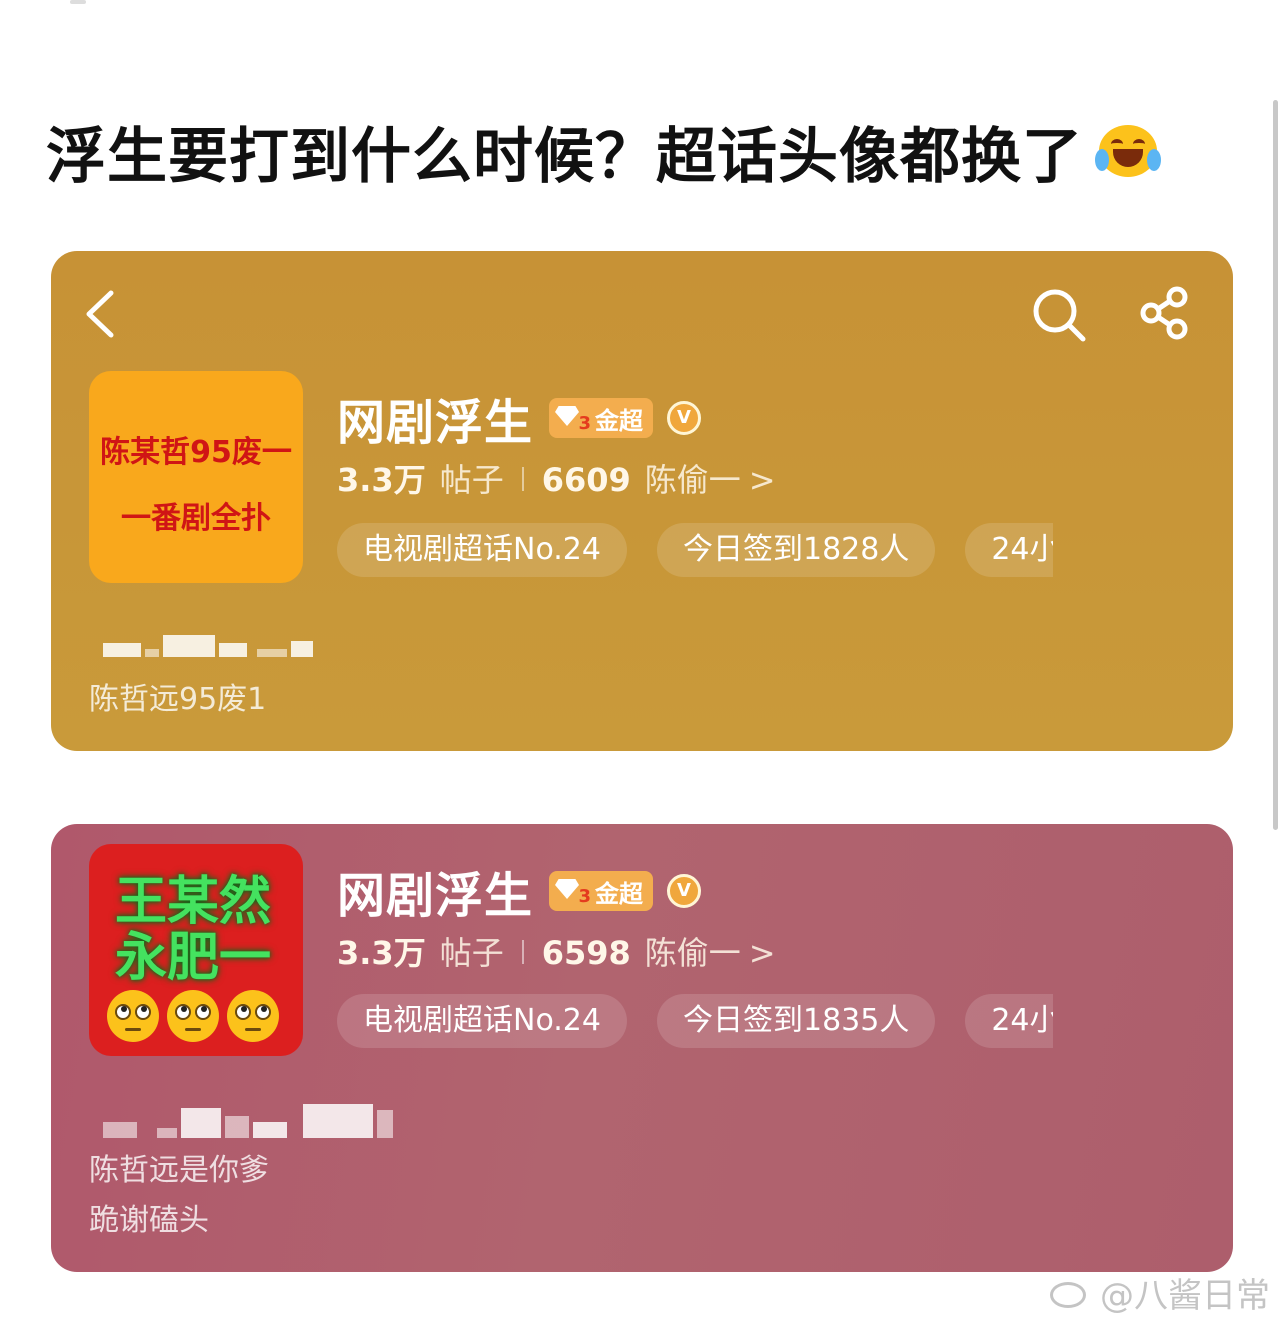  I want to click on topic-bio: 陈哲远95废1, so click(177, 700).